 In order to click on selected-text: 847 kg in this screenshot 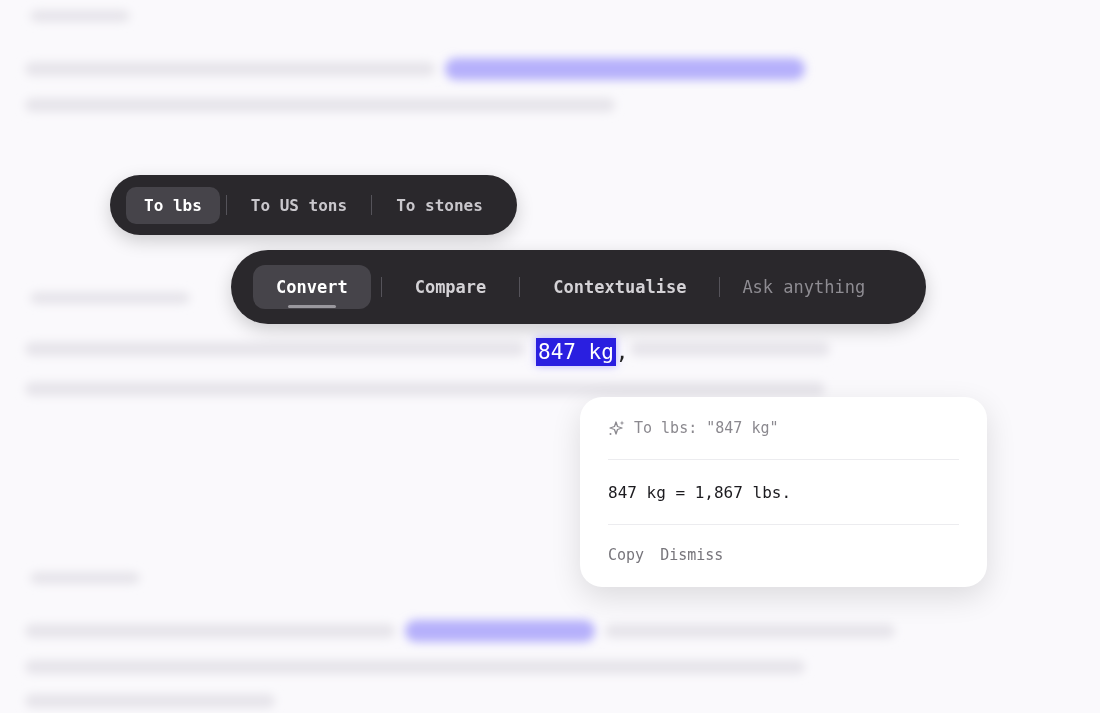, I will do `click(576, 352)`.